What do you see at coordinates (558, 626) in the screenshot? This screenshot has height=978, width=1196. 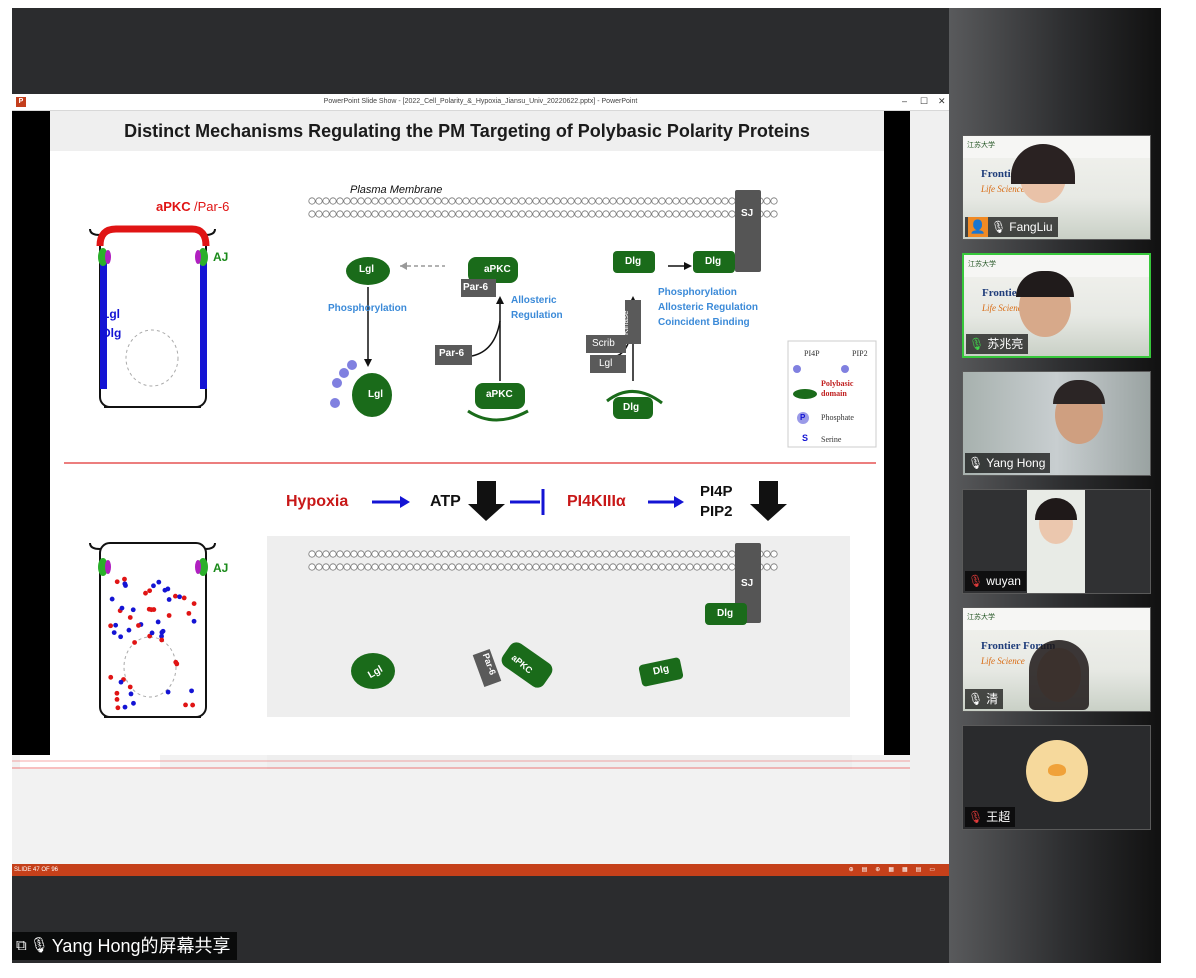 I see `lower-panel` at bounding box center [558, 626].